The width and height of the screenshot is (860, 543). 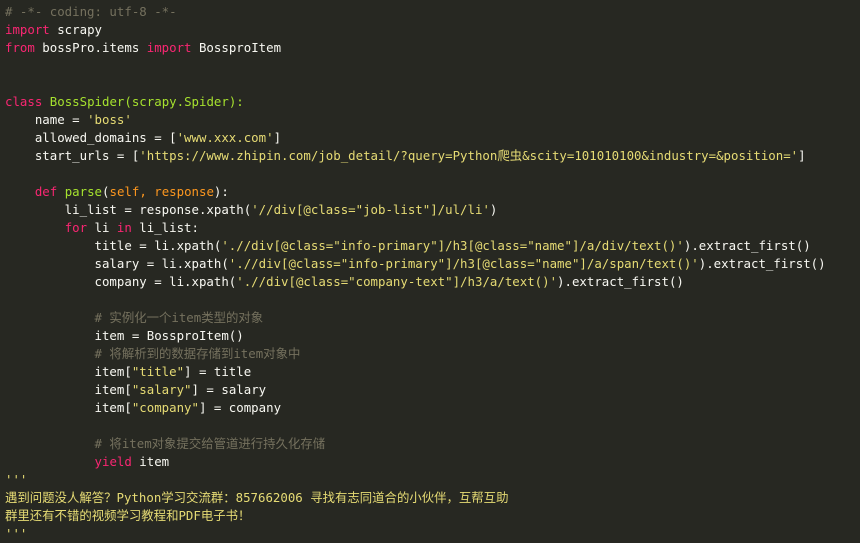 What do you see at coordinates (46, 119) in the screenshot?
I see `code-token: name =` at bounding box center [46, 119].